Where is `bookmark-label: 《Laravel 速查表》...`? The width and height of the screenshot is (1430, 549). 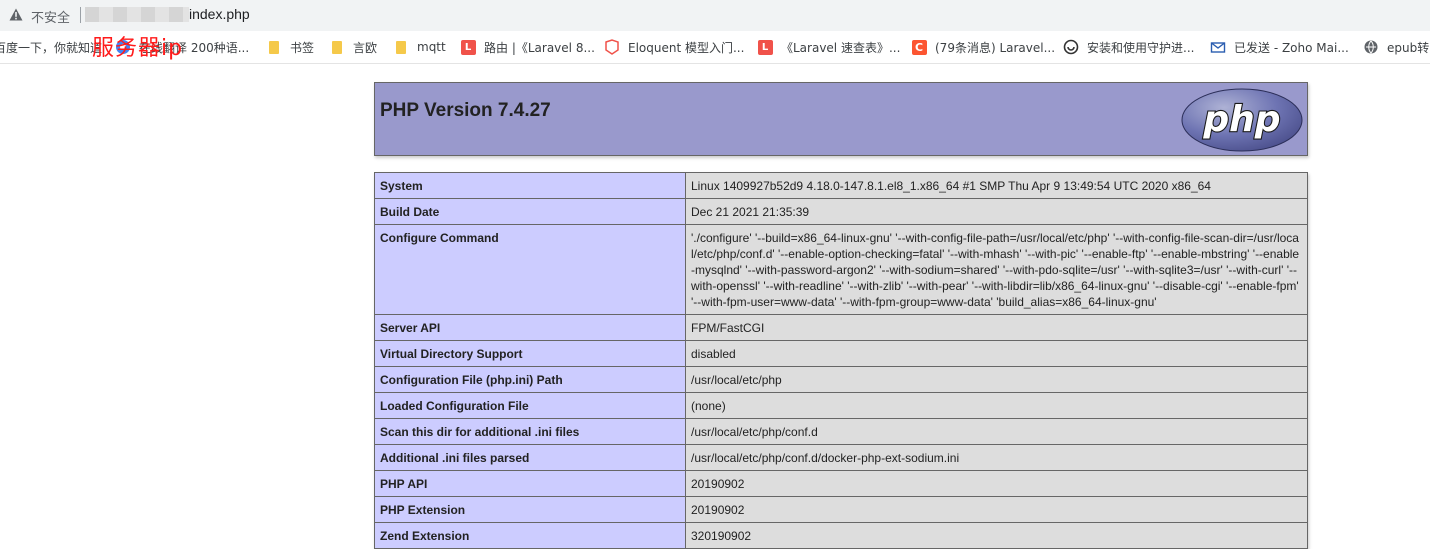
bookmark-label: 《Laravel 速查表》... is located at coordinates (841, 47).